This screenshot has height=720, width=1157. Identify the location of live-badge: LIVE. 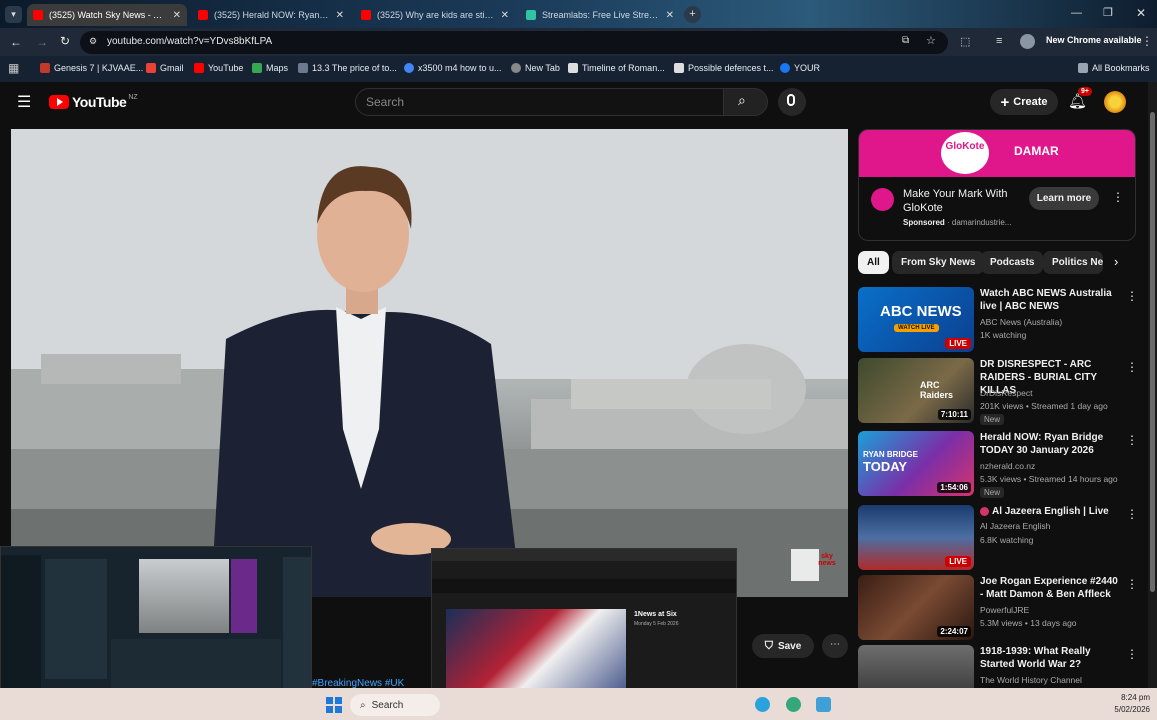
(958, 561).